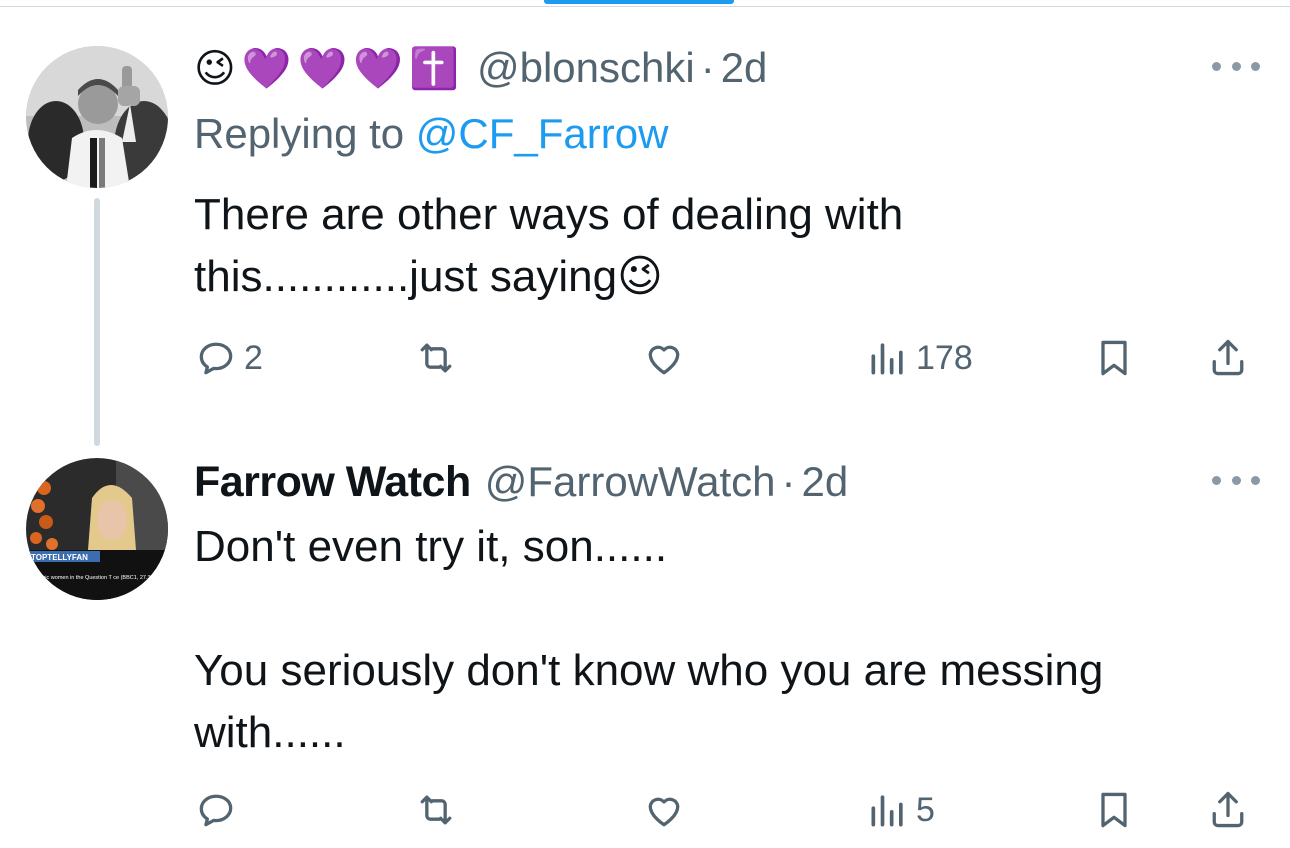  I want to click on top-accent-bar, so click(639, 2).